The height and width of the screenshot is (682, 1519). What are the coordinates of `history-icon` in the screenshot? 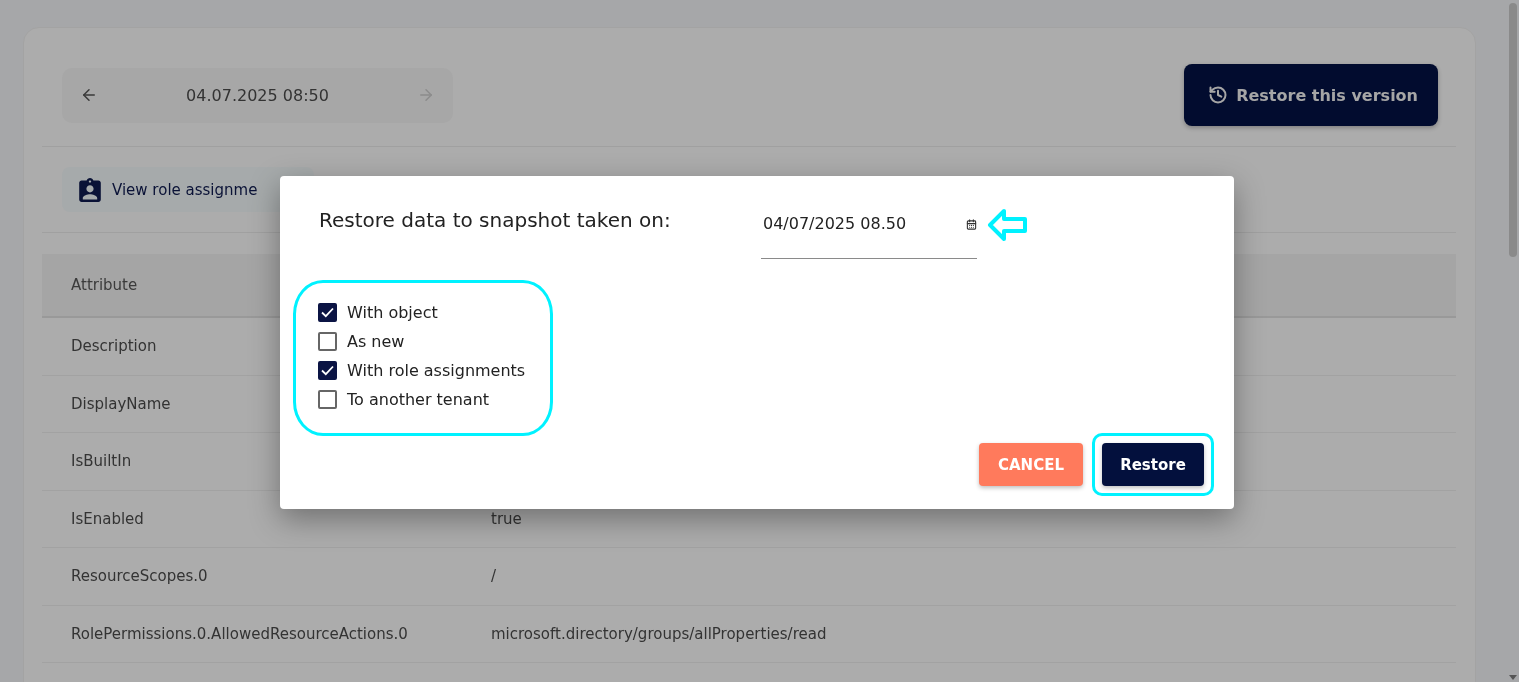 It's located at (1218, 95).